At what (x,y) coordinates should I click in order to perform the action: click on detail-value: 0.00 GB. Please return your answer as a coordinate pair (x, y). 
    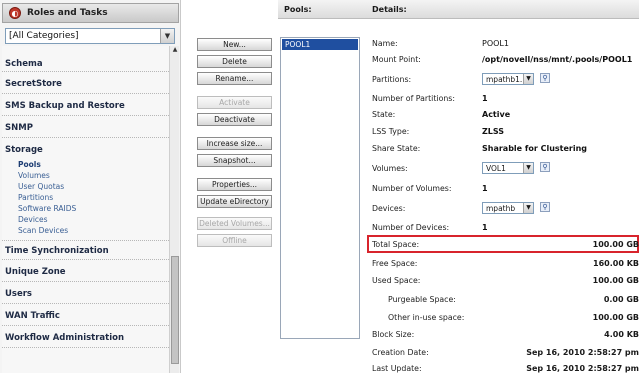
    Looking at the image, I should click on (621, 299).